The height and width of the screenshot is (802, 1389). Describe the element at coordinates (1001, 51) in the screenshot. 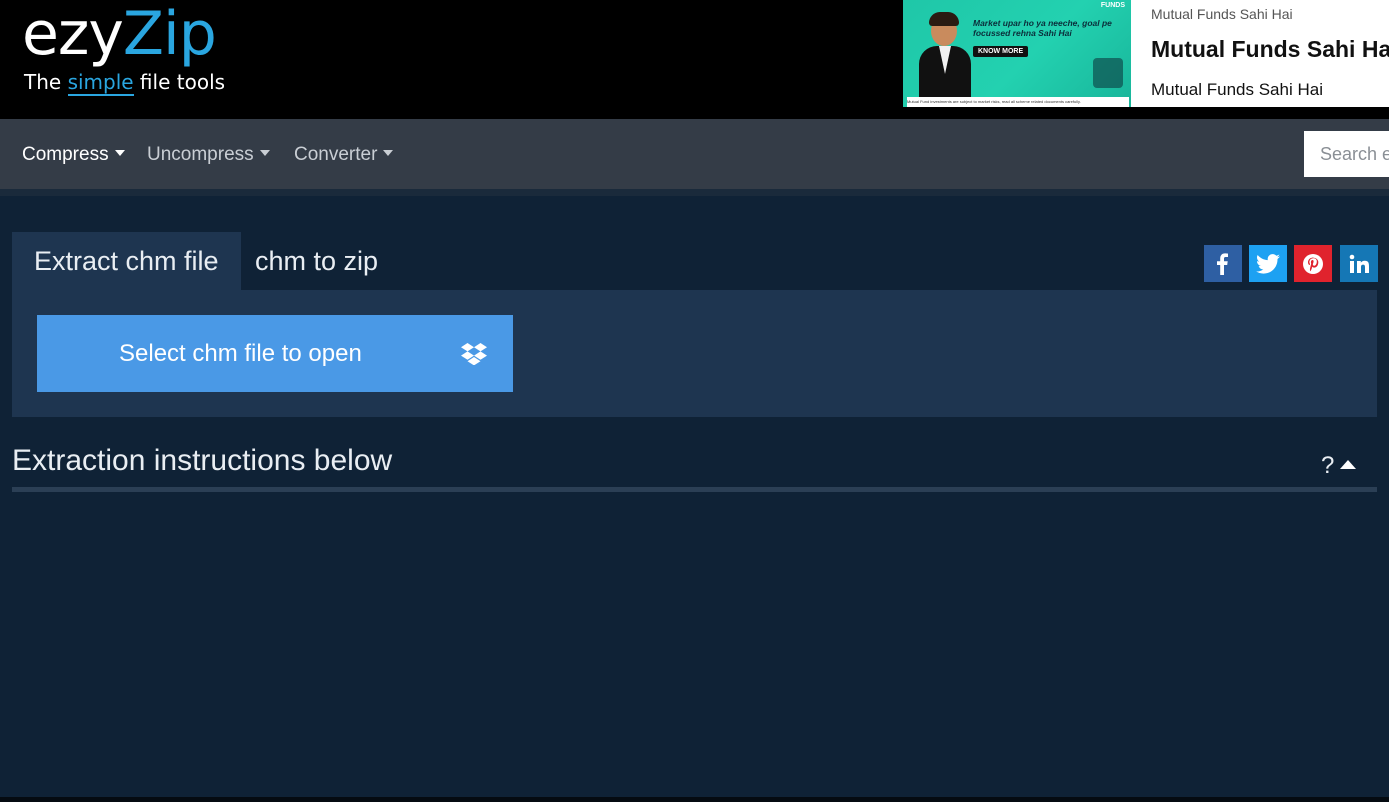

I see `ad-know-more-button: KNOW MORE` at that location.